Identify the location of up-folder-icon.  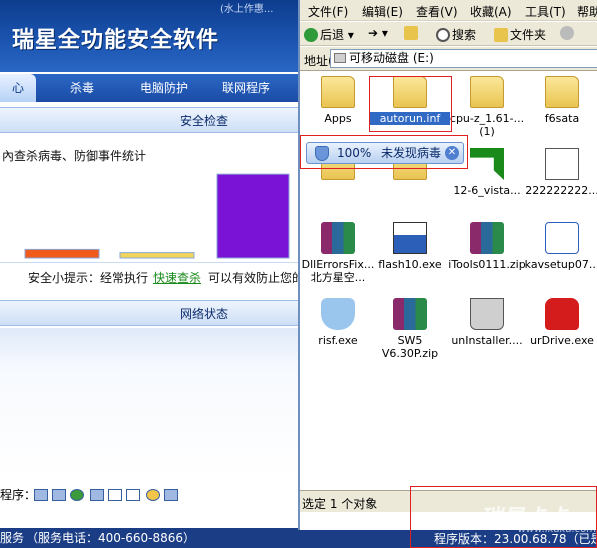
(411, 33).